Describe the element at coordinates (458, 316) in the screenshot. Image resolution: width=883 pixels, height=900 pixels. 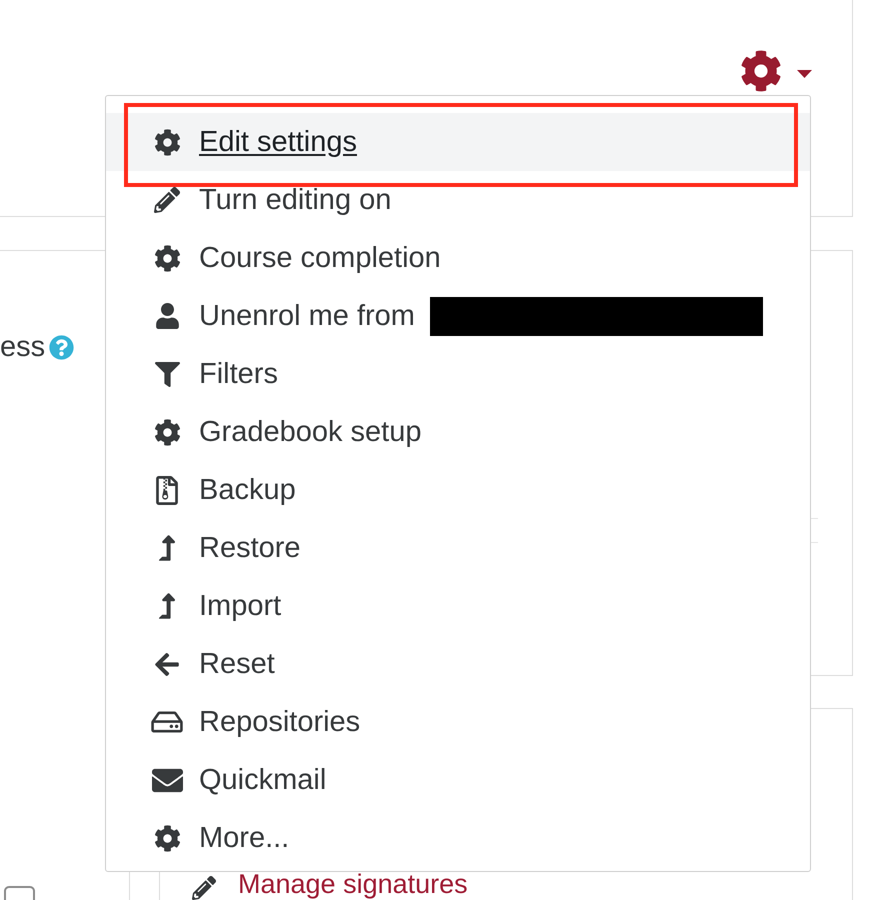
I see `menu-item: Unenrol me from` at that location.